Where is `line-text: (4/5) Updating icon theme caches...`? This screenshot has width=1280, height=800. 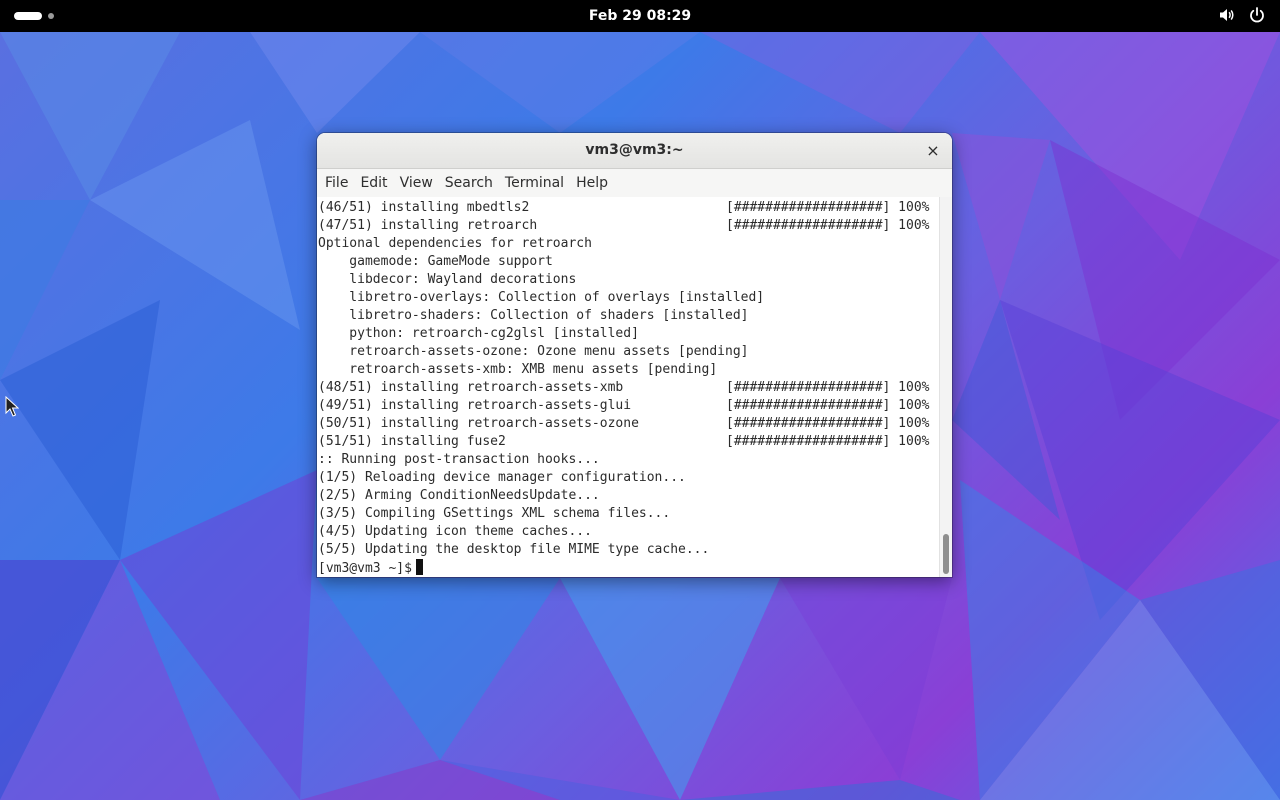 line-text: (4/5) Updating icon theme caches... is located at coordinates (455, 531).